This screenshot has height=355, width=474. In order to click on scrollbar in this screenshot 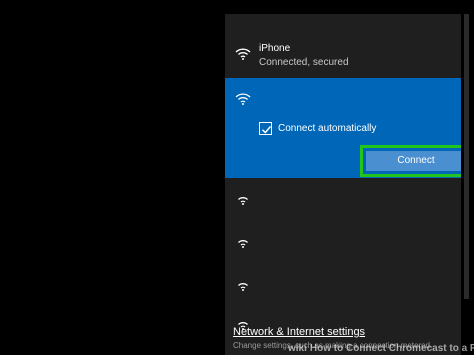, I will do `click(467, 184)`.